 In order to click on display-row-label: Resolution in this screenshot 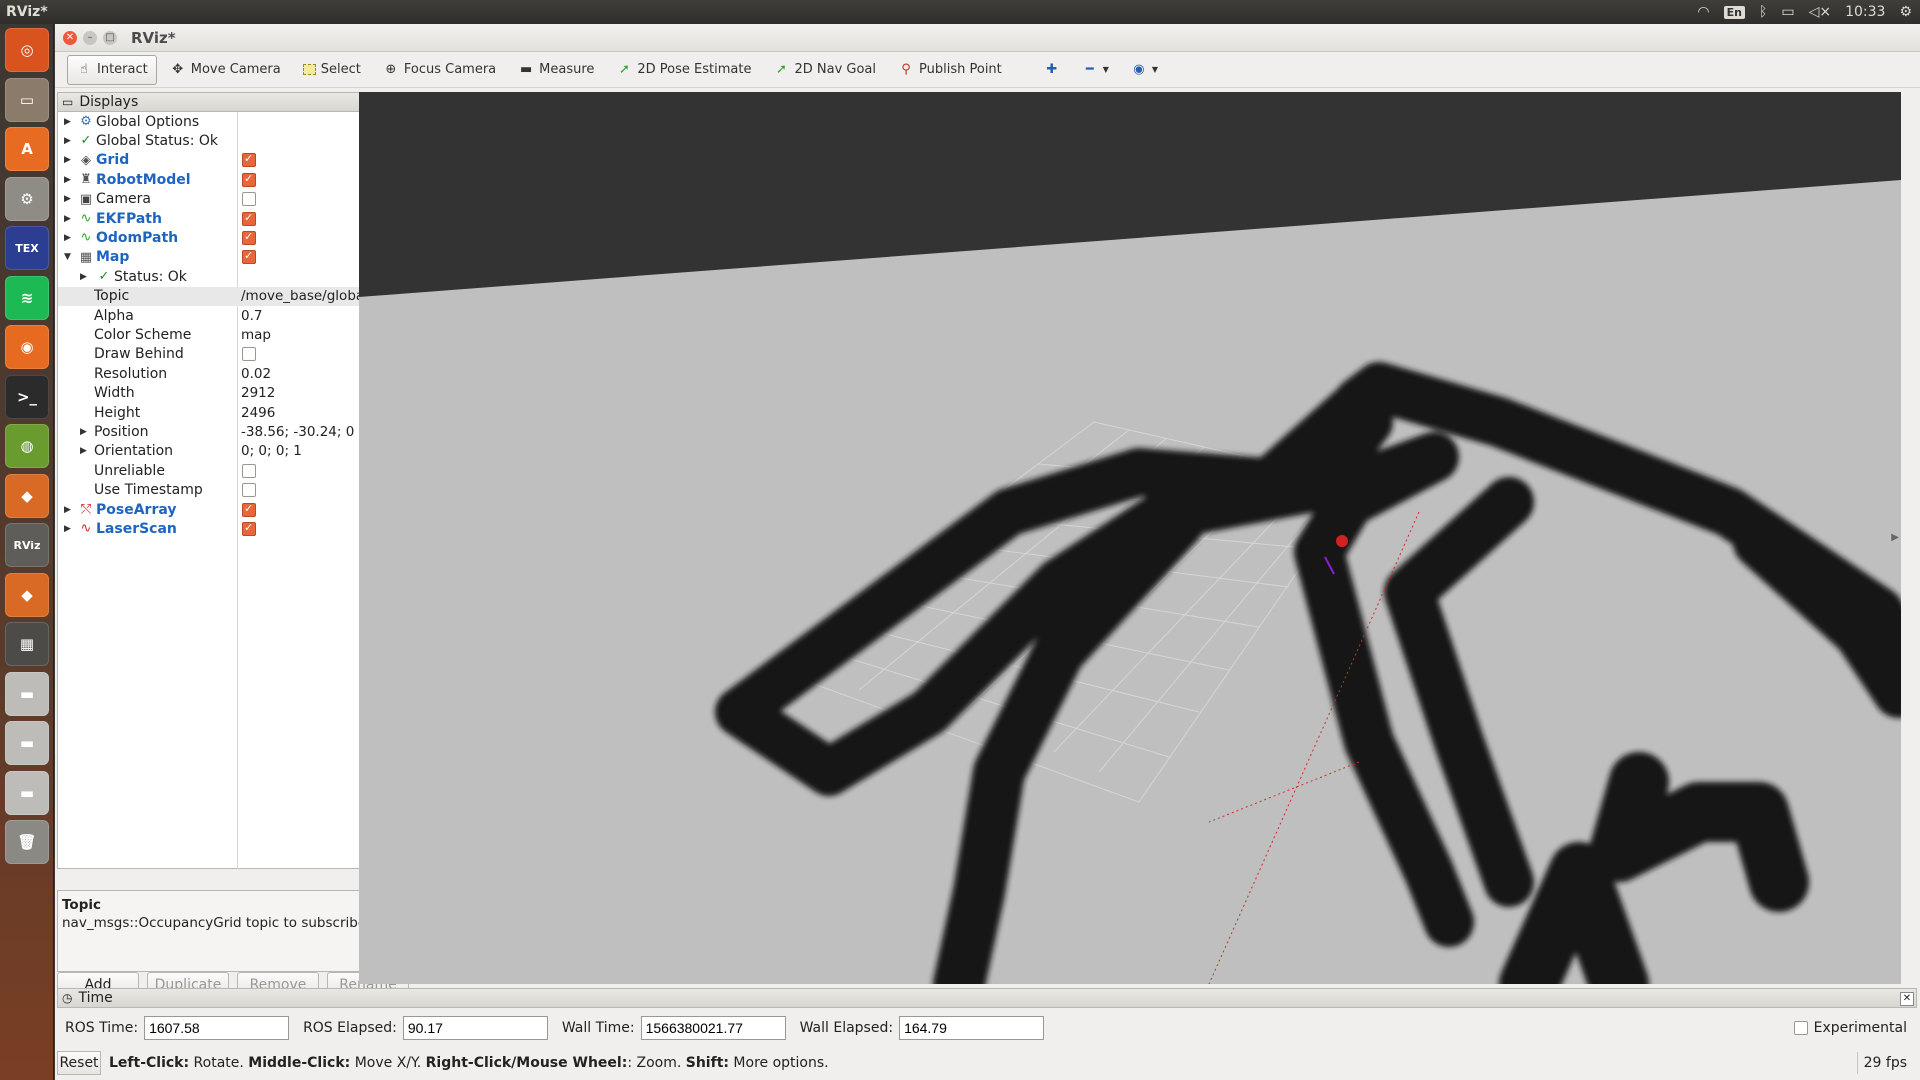, I will do `click(131, 373)`.